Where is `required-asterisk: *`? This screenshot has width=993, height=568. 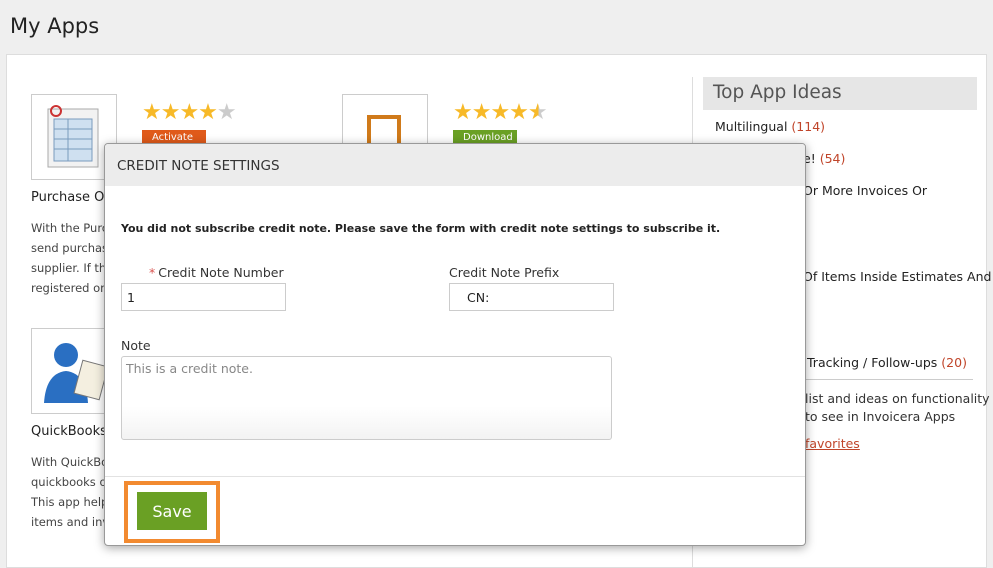
required-asterisk: * is located at coordinates (152, 272).